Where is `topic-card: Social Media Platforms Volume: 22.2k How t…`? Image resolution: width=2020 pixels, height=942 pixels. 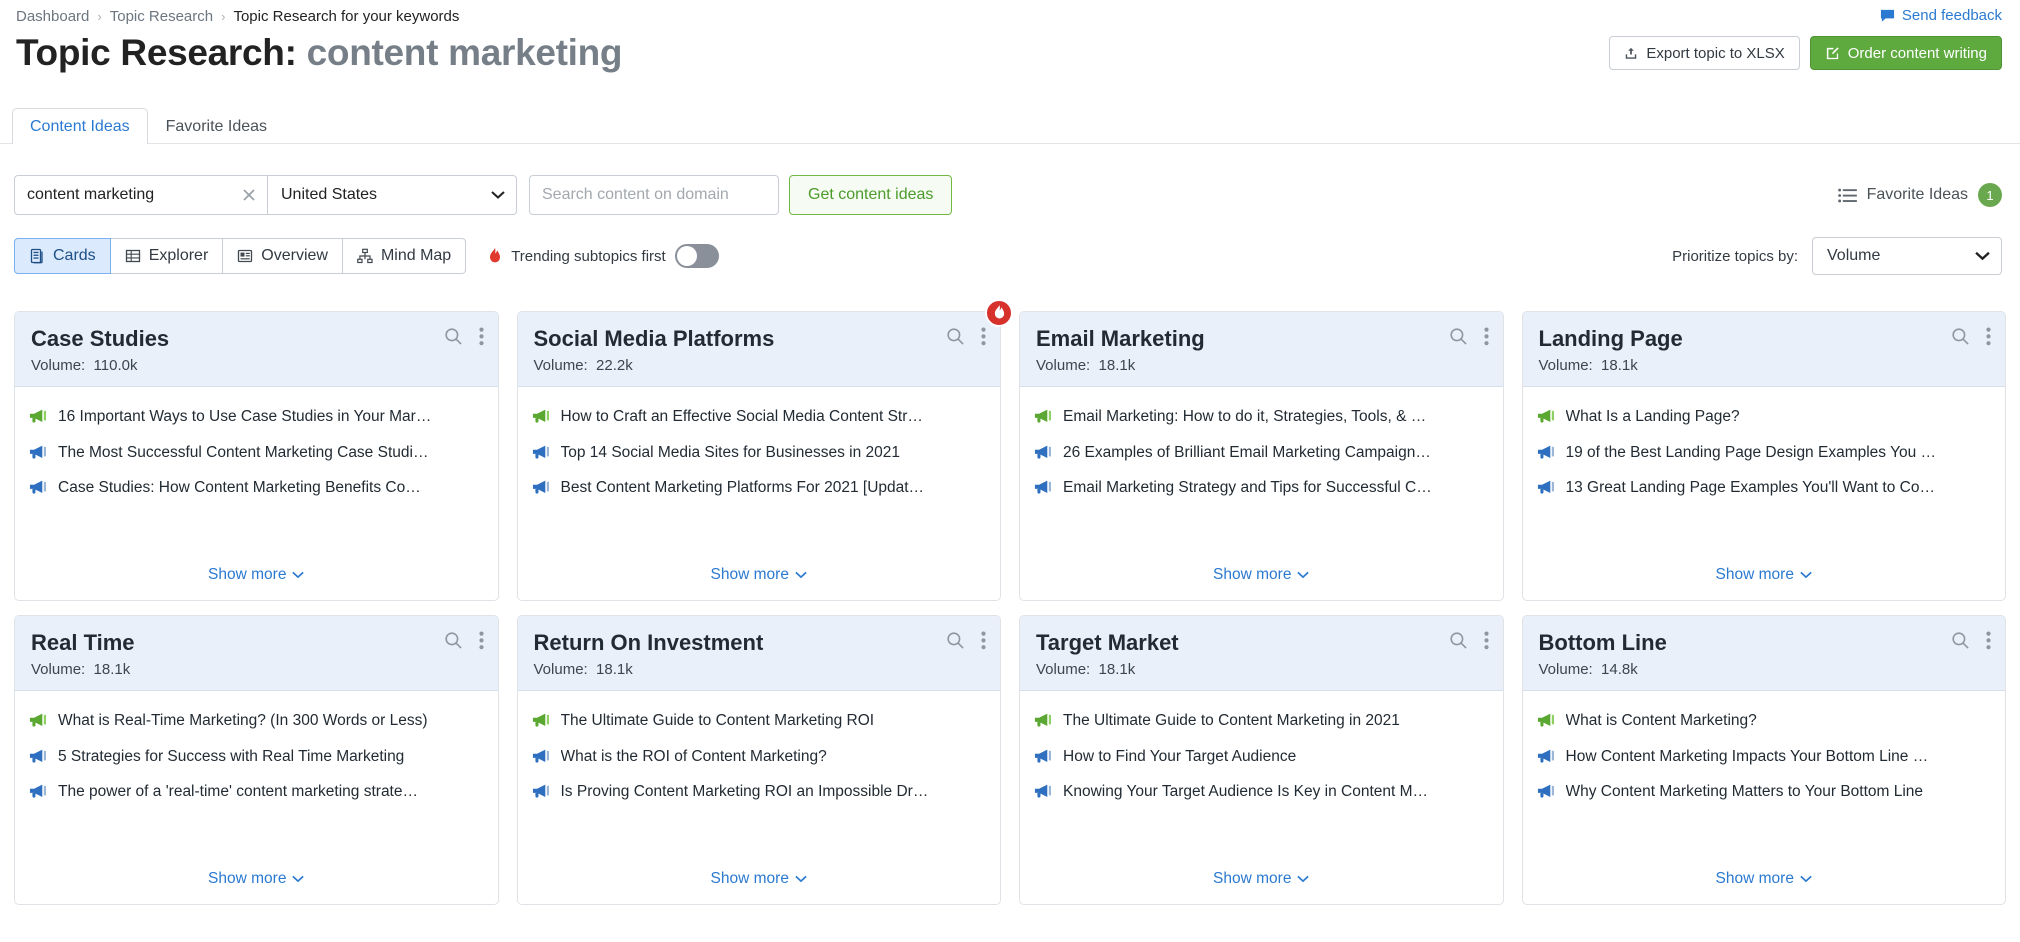
topic-card: Social Media Platforms Volume: 22.2k How t… is located at coordinates (764, 450).